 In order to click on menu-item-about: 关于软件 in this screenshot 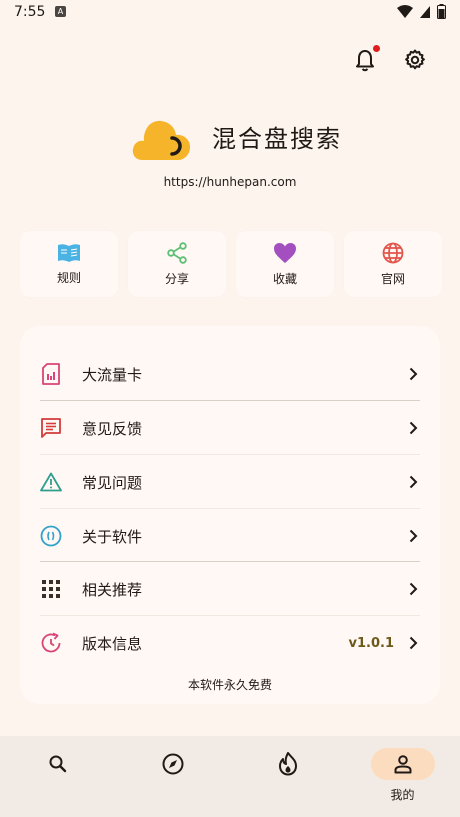, I will do `click(230, 536)`.